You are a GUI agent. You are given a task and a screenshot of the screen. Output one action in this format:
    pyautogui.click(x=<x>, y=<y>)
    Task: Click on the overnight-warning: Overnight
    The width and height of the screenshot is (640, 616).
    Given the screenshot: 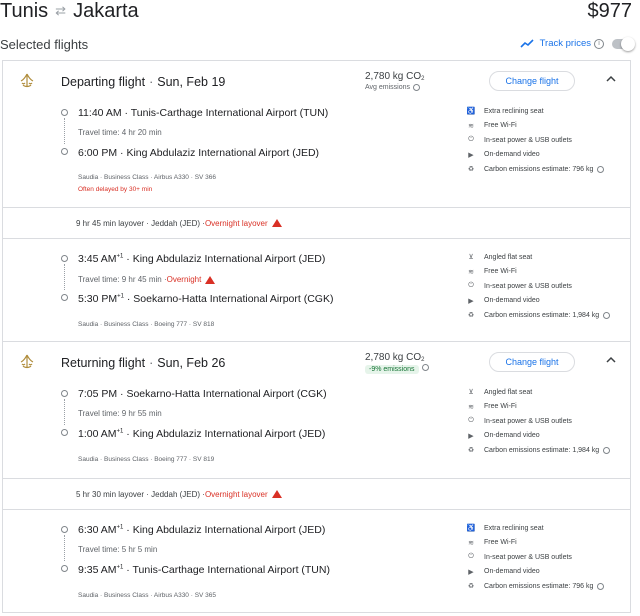 What is the action you would take?
    pyautogui.click(x=184, y=279)
    